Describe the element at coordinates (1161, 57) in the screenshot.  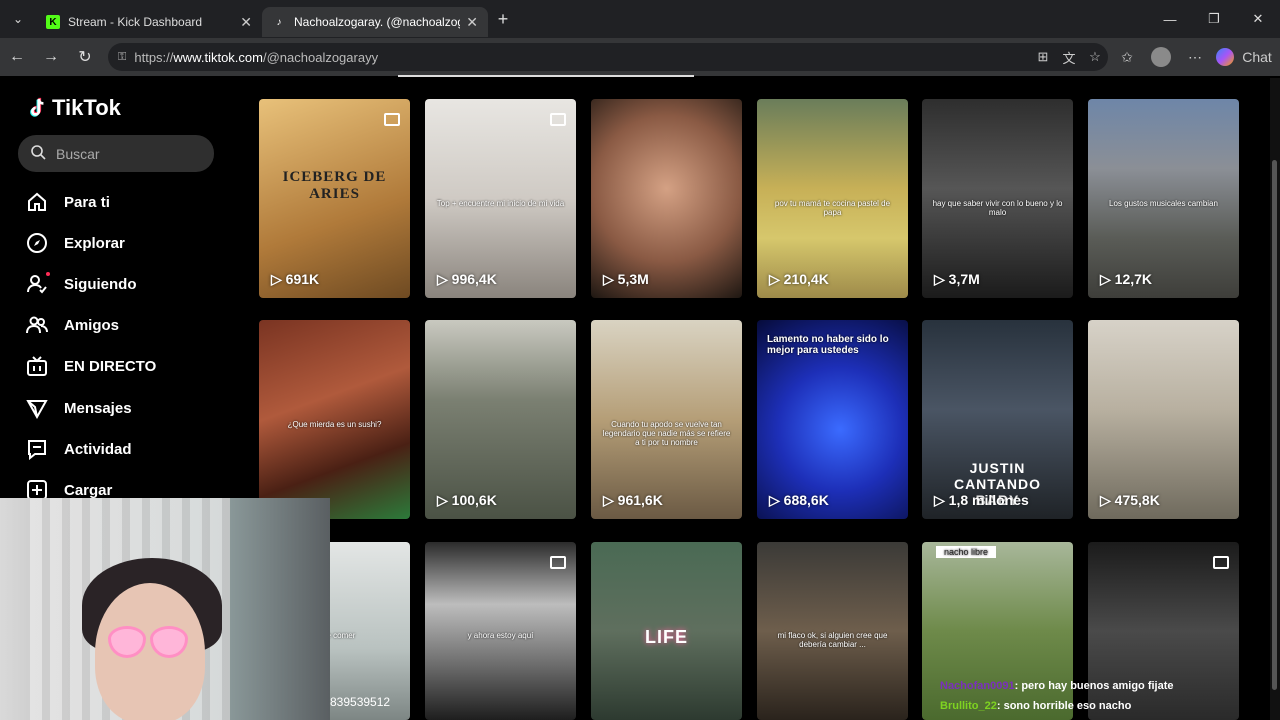
I see `profile-avatar` at that location.